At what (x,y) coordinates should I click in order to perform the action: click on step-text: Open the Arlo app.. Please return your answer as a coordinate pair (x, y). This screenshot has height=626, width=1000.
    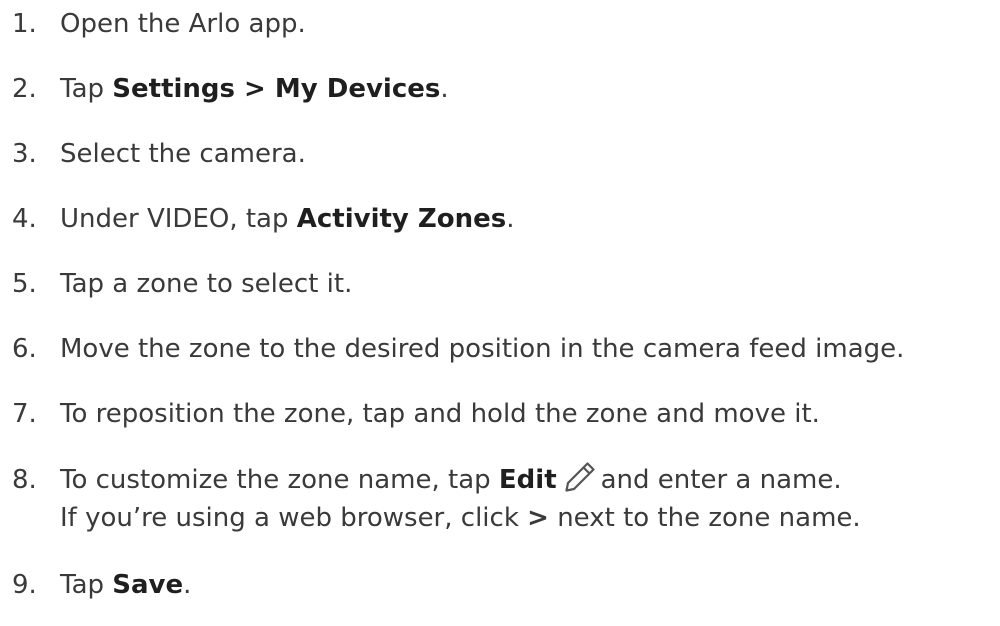
    Looking at the image, I should click on (183, 24).